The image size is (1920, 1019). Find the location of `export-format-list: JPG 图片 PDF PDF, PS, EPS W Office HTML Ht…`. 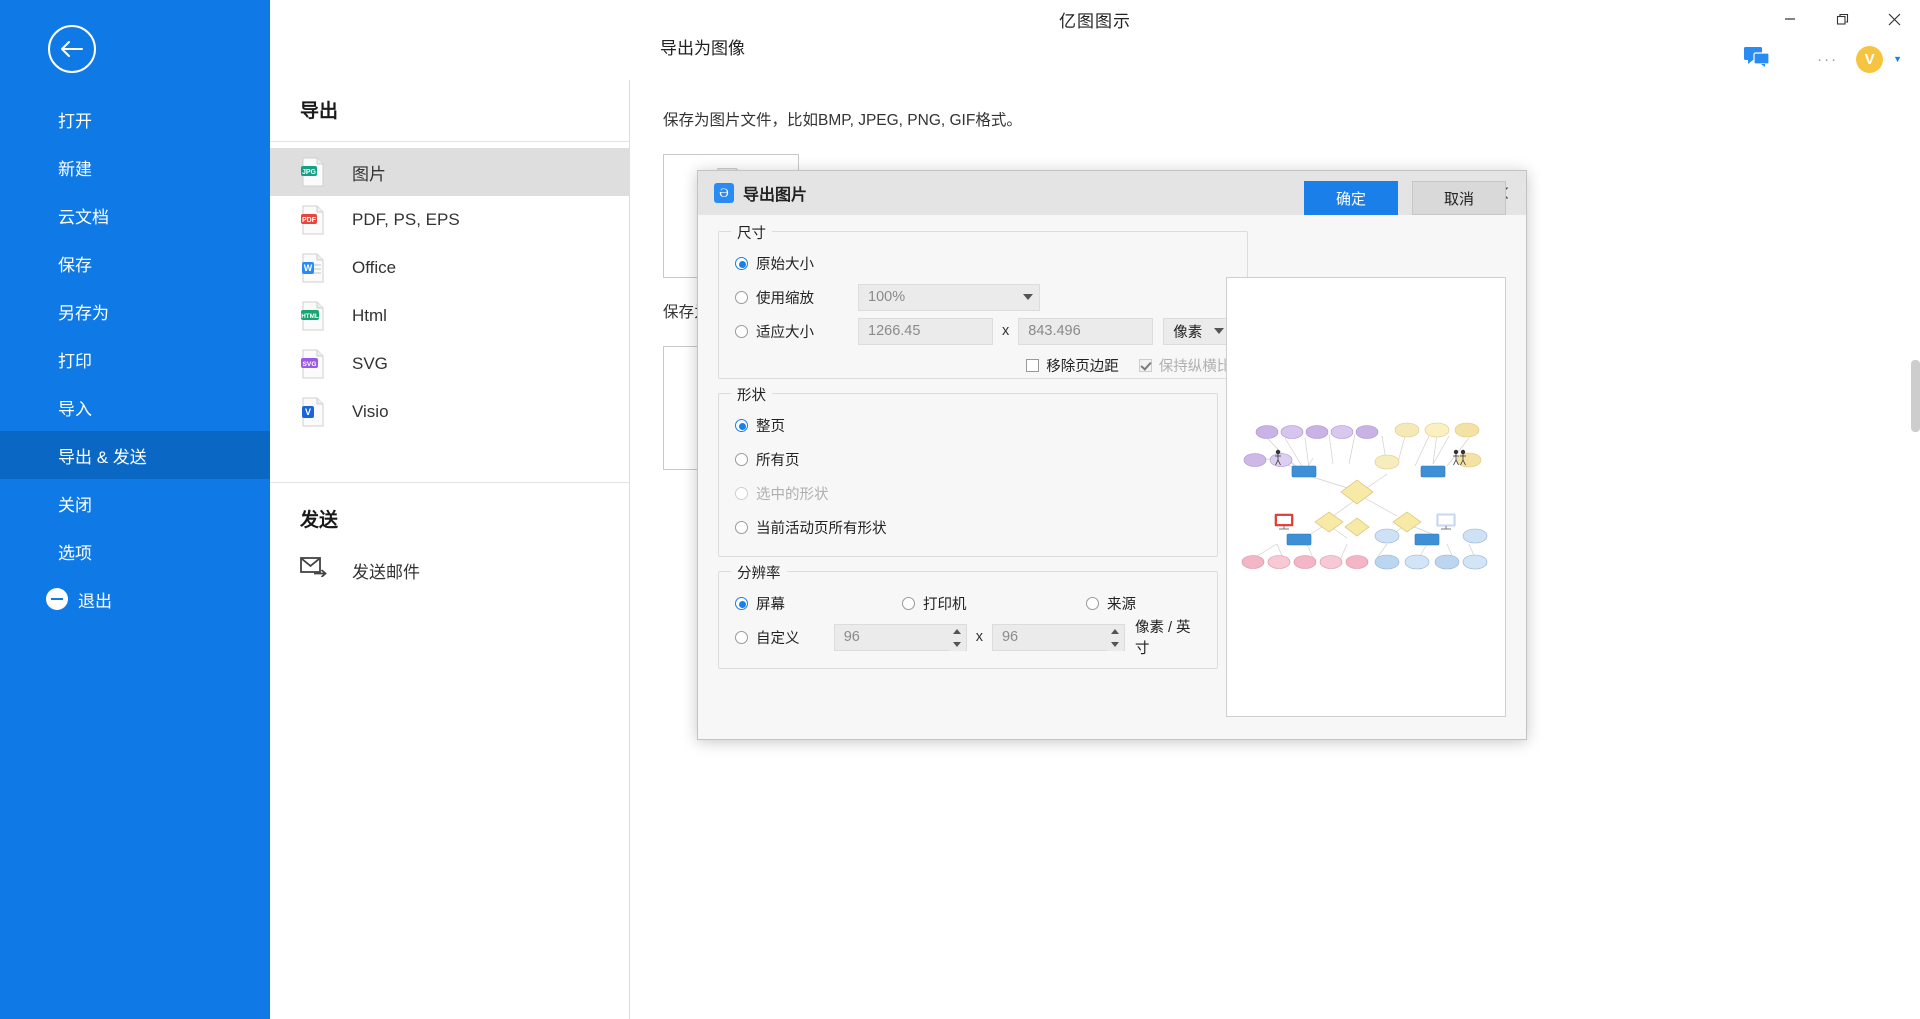

export-format-list: JPG 图片 PDF PDF, PS, EPS W Office HTML Ht… is located at coordinates (449, 289).